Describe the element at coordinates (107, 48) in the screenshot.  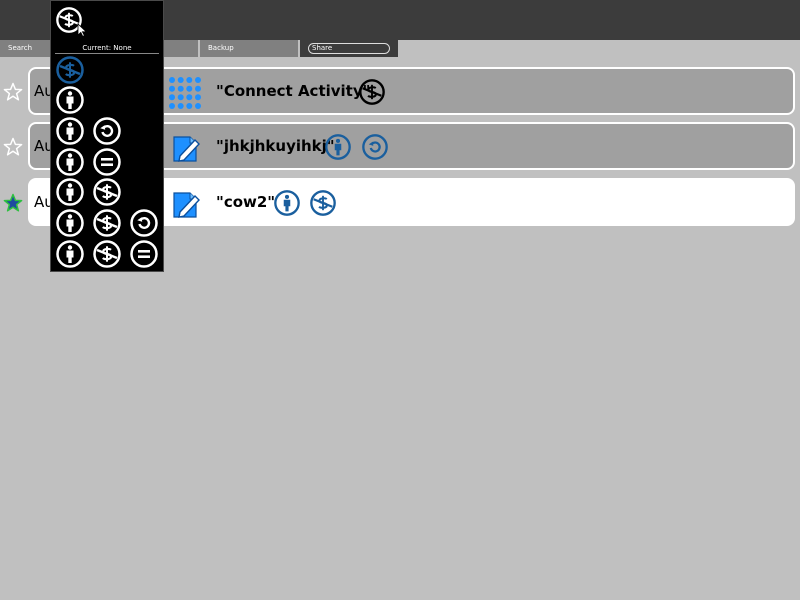
I see `current-license-label: Current: None` at that location.